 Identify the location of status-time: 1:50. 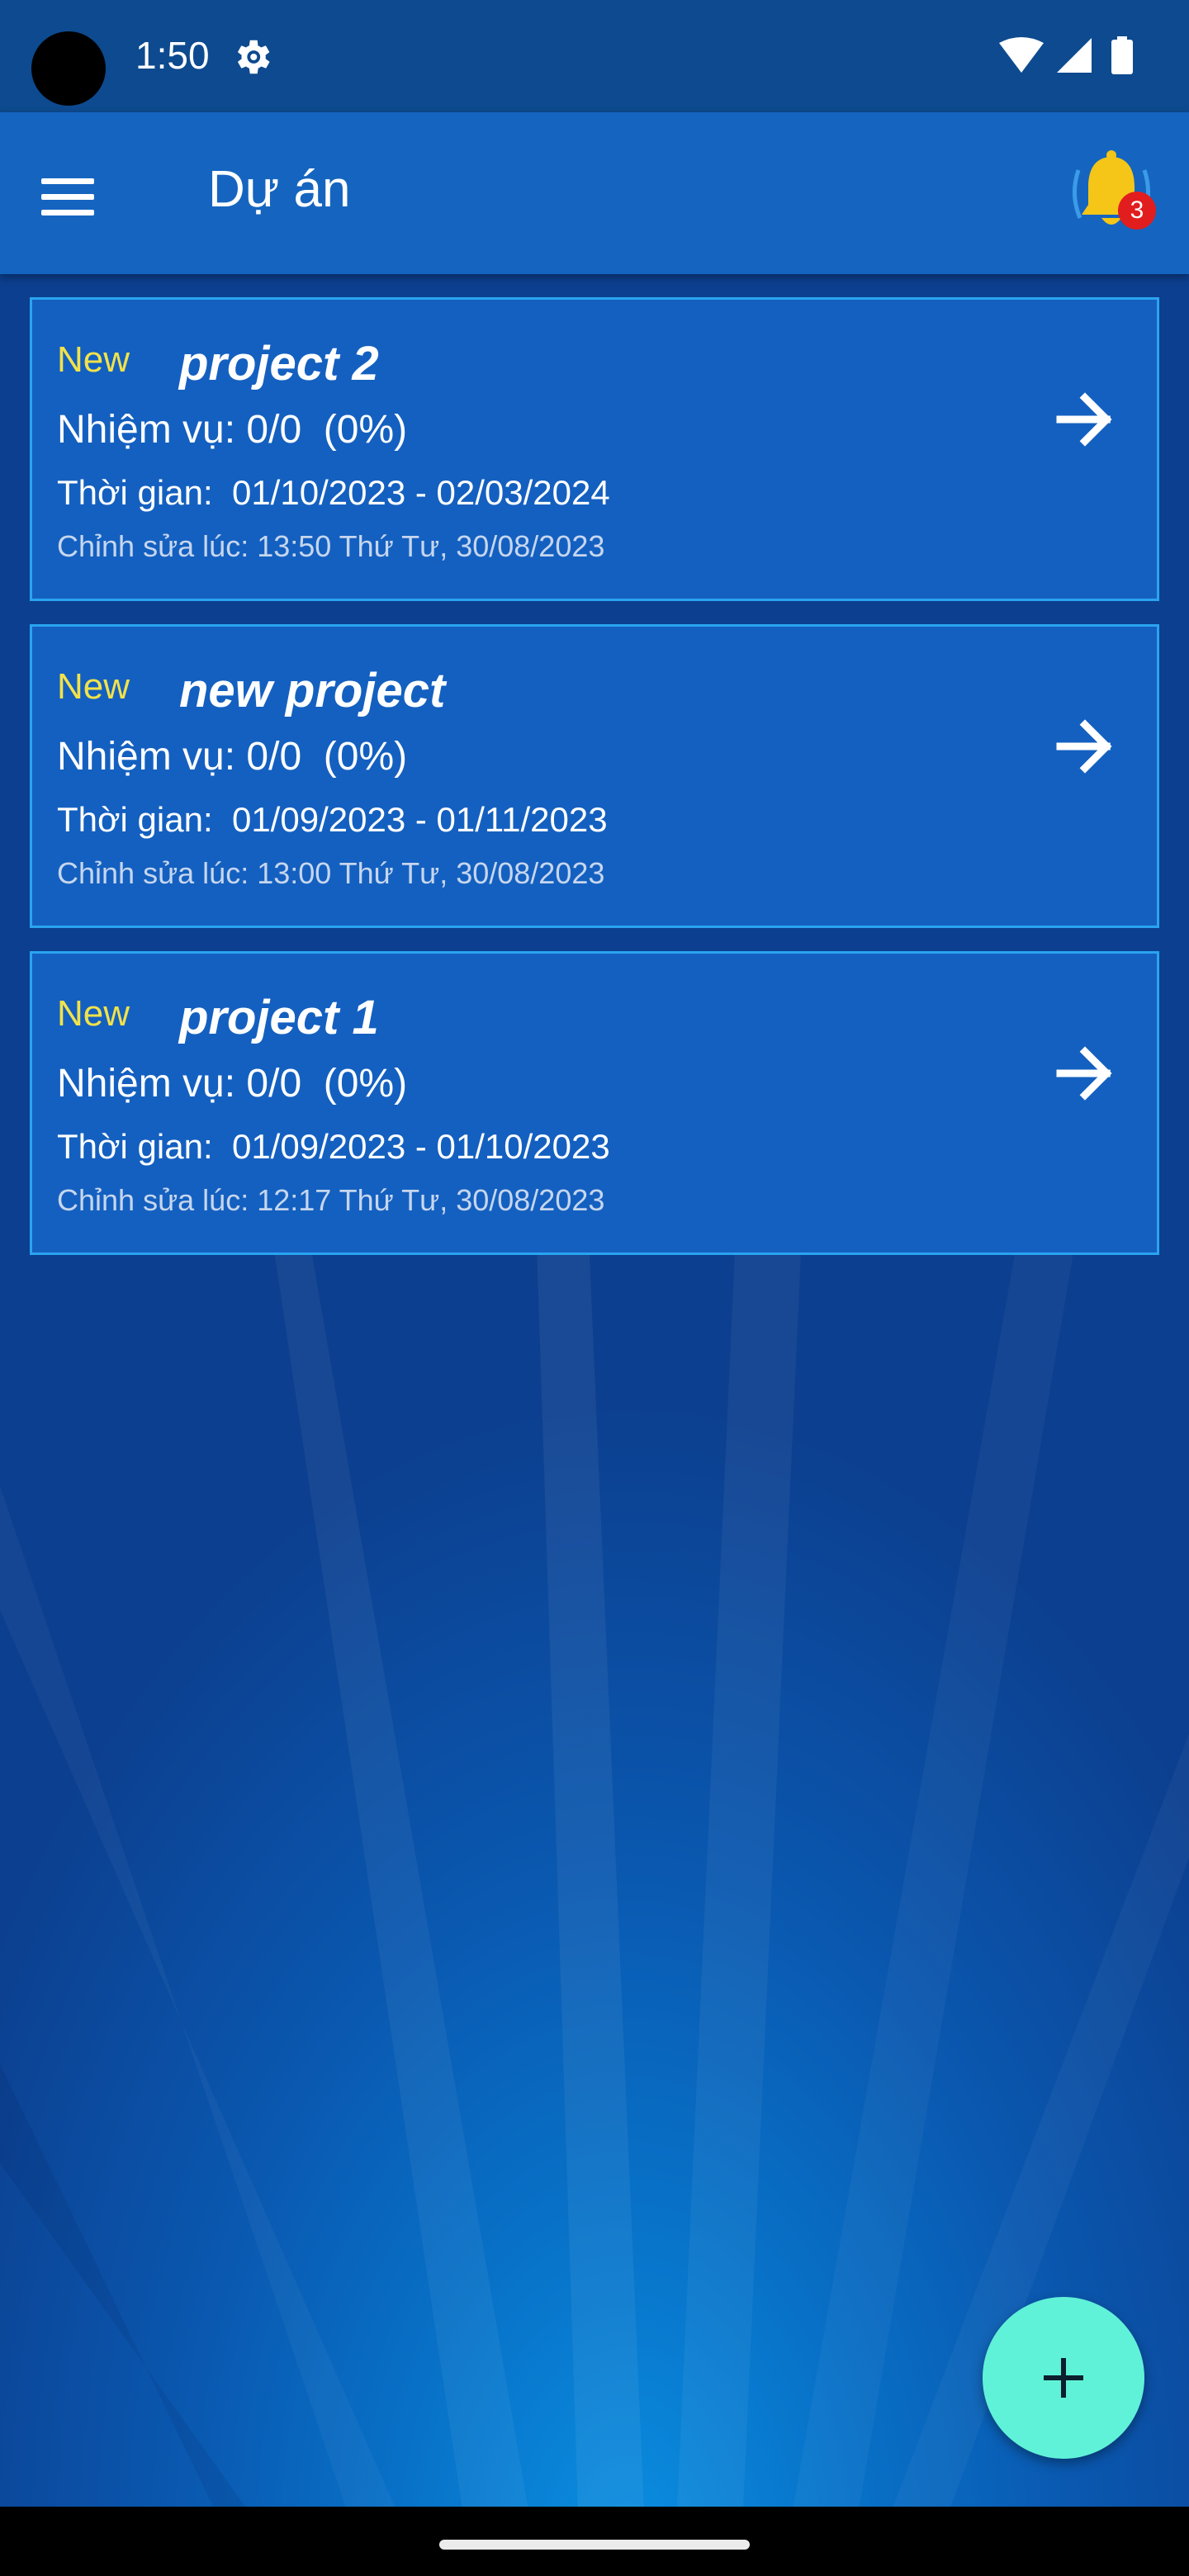
(172, 55).